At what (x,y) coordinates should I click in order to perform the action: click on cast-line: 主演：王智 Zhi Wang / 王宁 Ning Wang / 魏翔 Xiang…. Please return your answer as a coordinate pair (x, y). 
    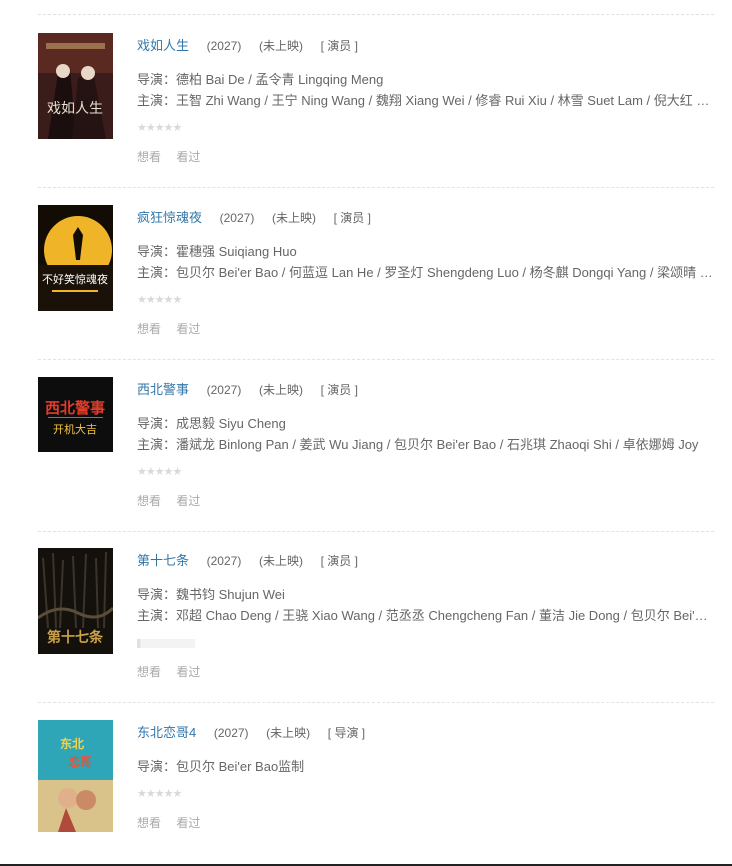
    Looking at the image, I should click on (425, 100).